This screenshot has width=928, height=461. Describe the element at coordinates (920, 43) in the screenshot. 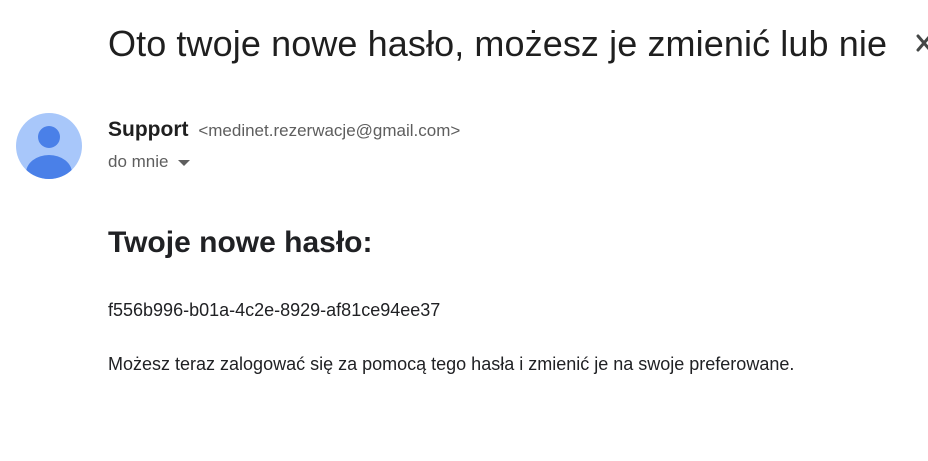

I see `close-icon` at that location.